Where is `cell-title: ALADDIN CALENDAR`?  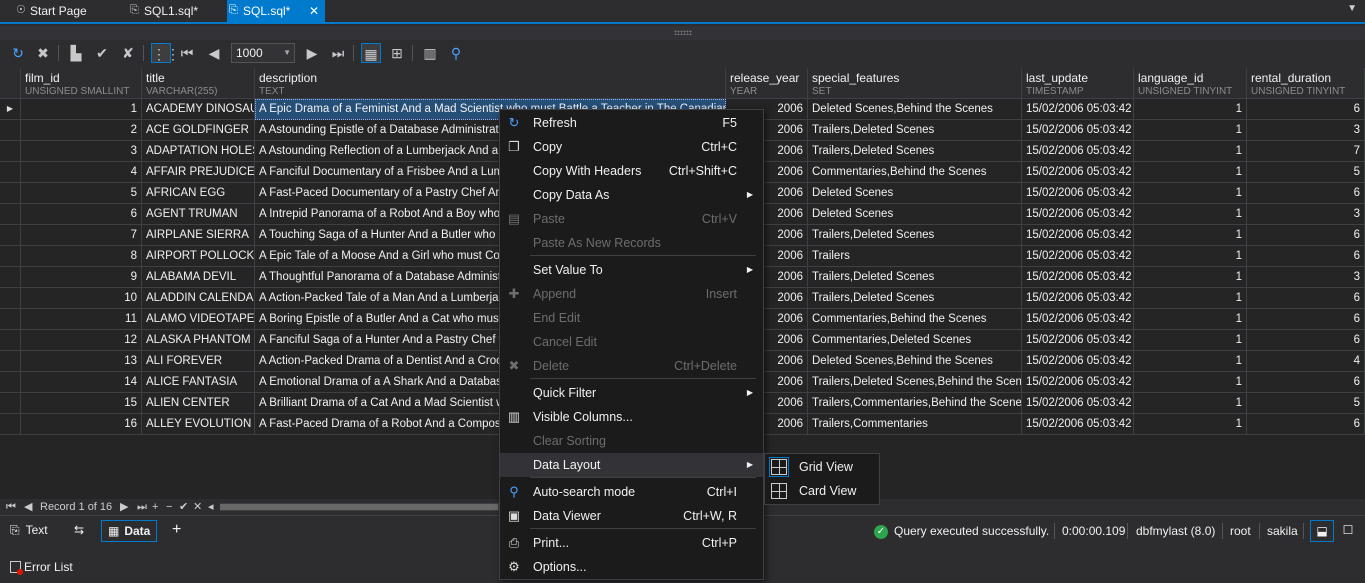
cell-title: ALADDIN CALENDAR is located at coordinates (198, 298).